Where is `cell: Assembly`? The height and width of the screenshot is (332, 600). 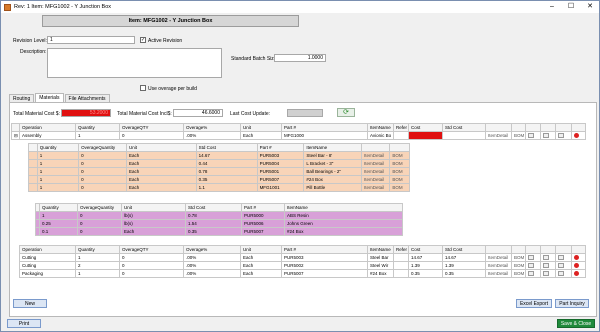
cell: Assembly is located at coordinates (47, 135).